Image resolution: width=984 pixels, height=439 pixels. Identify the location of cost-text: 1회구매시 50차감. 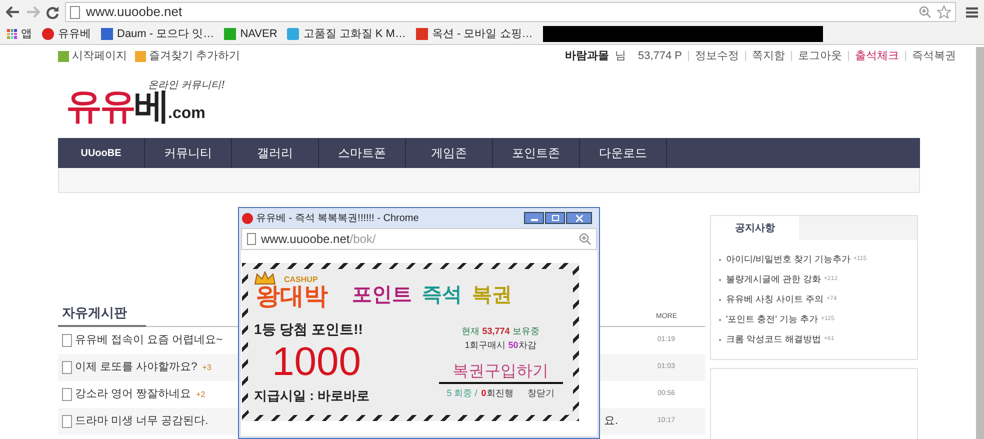
(500, 345).